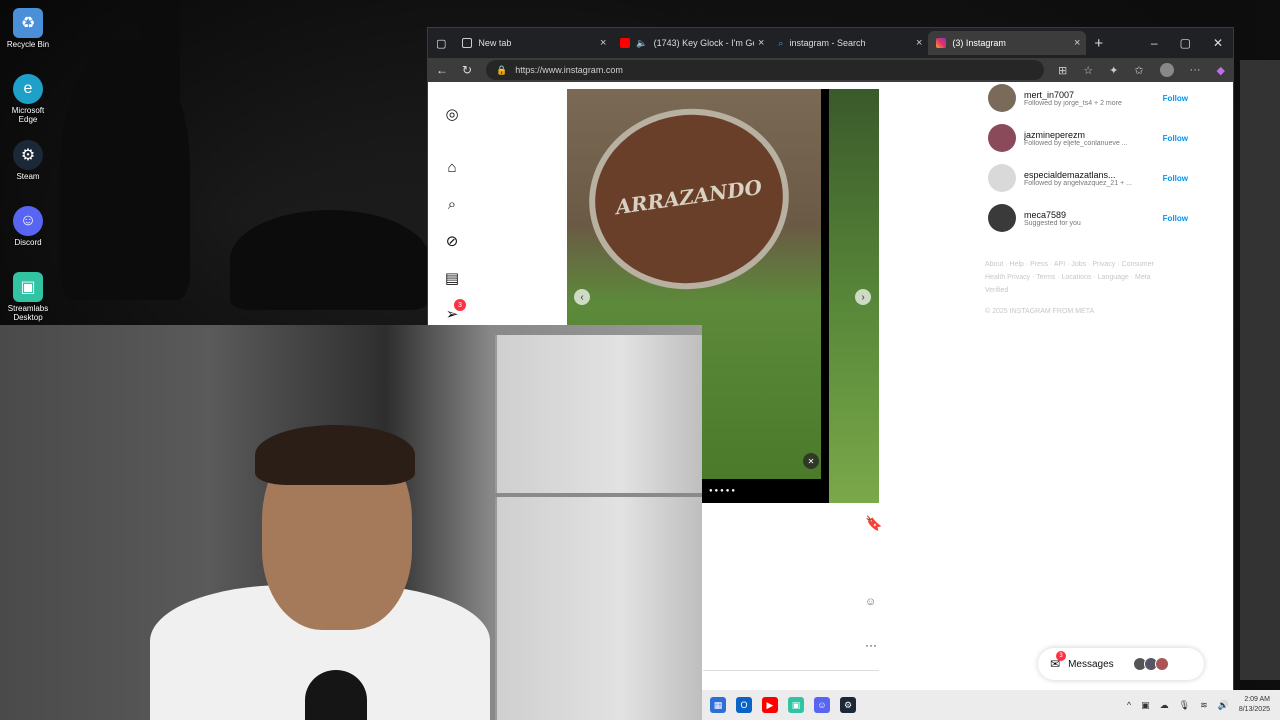 Image resolution: width=1280 pixels, height=720 pixels. Describe the element at coordinates (863, 297) in the screenshot. I see `carousel-next-icon: ›` at that location.